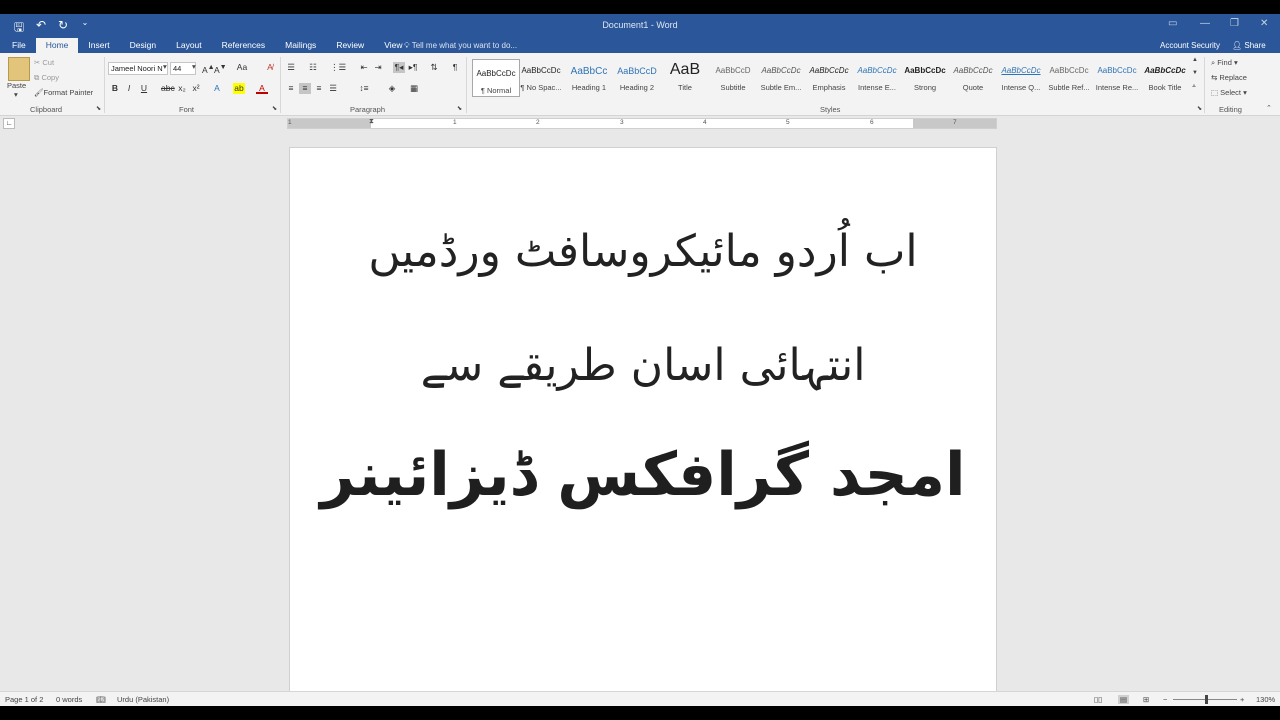  I want to click on editing-group-label: Editing, so click(1230, 109).